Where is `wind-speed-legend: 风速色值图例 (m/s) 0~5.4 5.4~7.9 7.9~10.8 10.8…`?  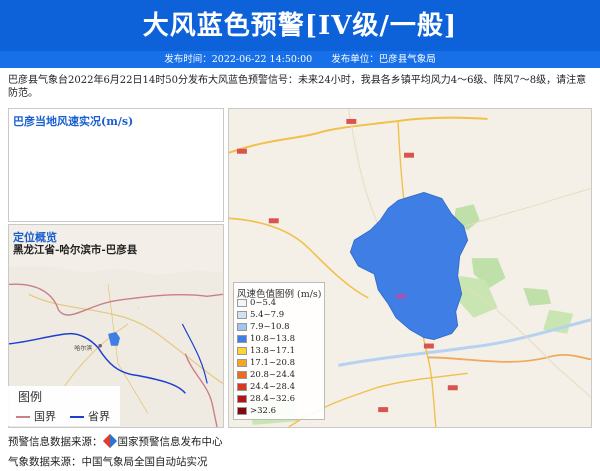 wind-speed-legend: 风速色值图例 (m/s) 0~5.4 5.4~7.9 7.9~10.8 10.8… is located at coordinates (279, 351).